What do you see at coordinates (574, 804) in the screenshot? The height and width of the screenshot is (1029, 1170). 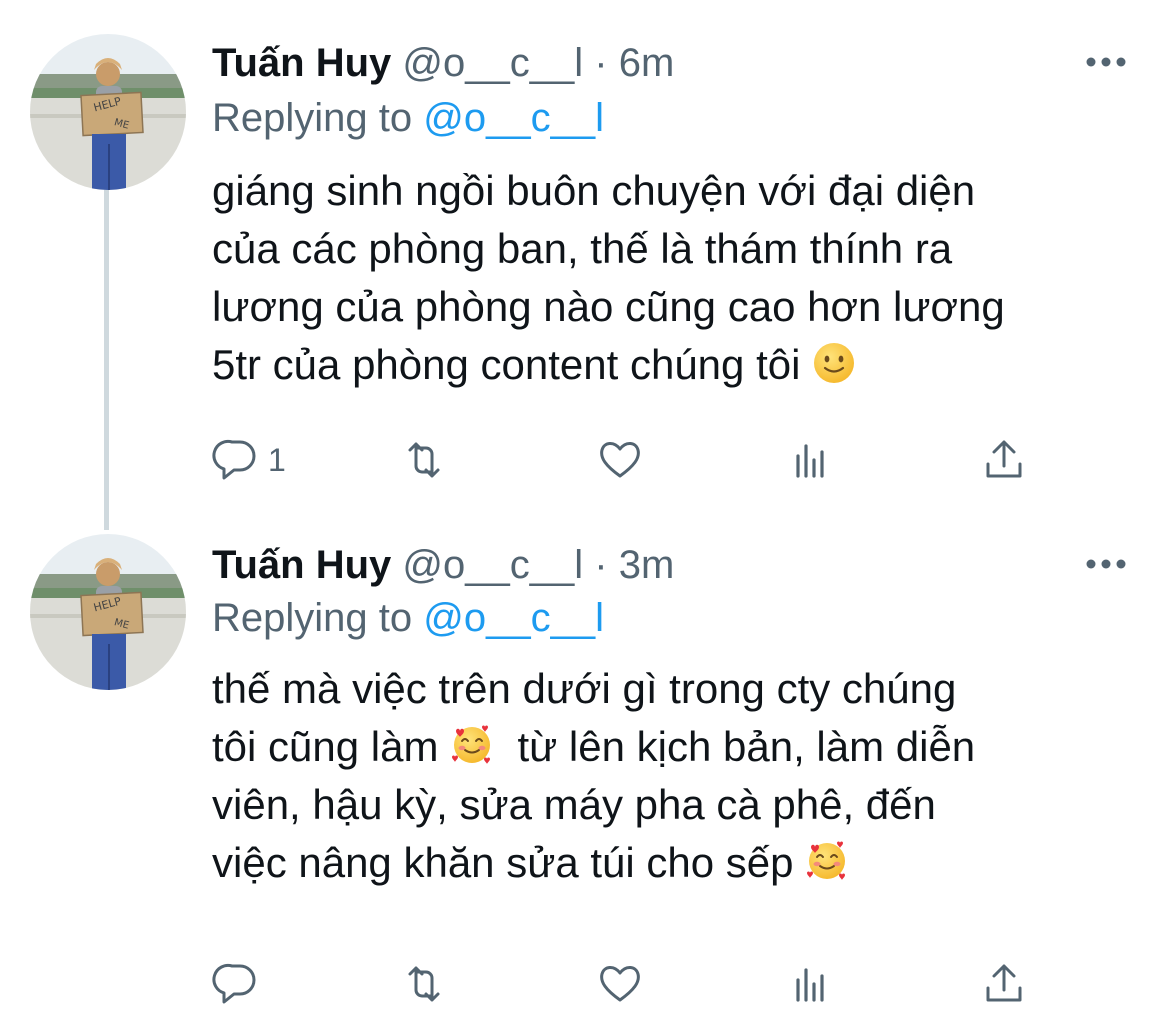 I see `tweet-text-line: viên, hậu kỳ, sửa máy pha cà phê, đến` at bounding box center [574, 804].